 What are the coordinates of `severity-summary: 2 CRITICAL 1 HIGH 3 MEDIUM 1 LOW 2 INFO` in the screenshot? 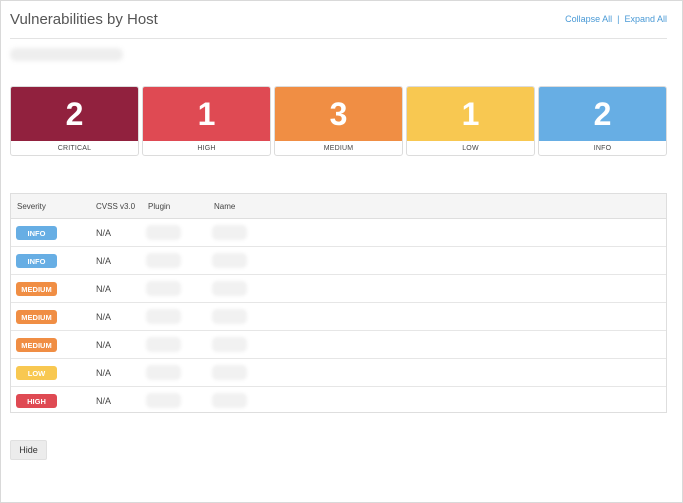 It's located at (338, 121).